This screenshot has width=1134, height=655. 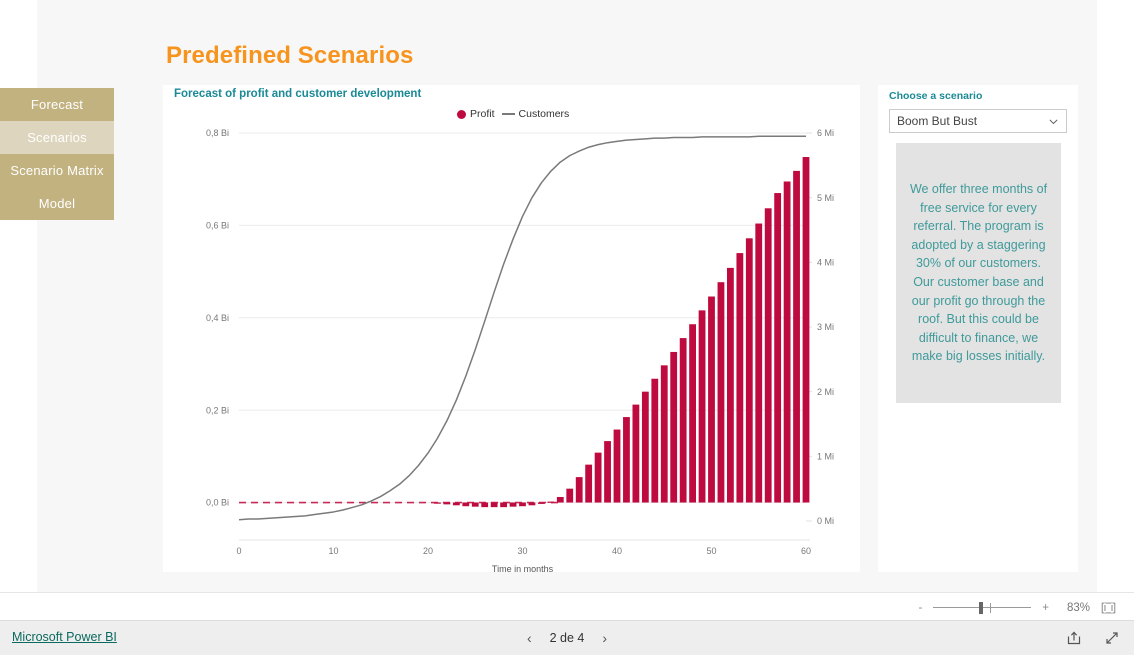 I want to click on sidebar-item-label: Forecast, so click(x=57, y=104).